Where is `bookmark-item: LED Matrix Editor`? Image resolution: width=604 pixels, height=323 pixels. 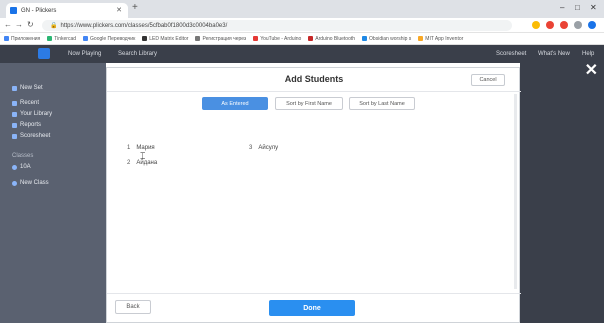 bookmark-item: LED Matrix Editor is located at coordinates (165, 39).